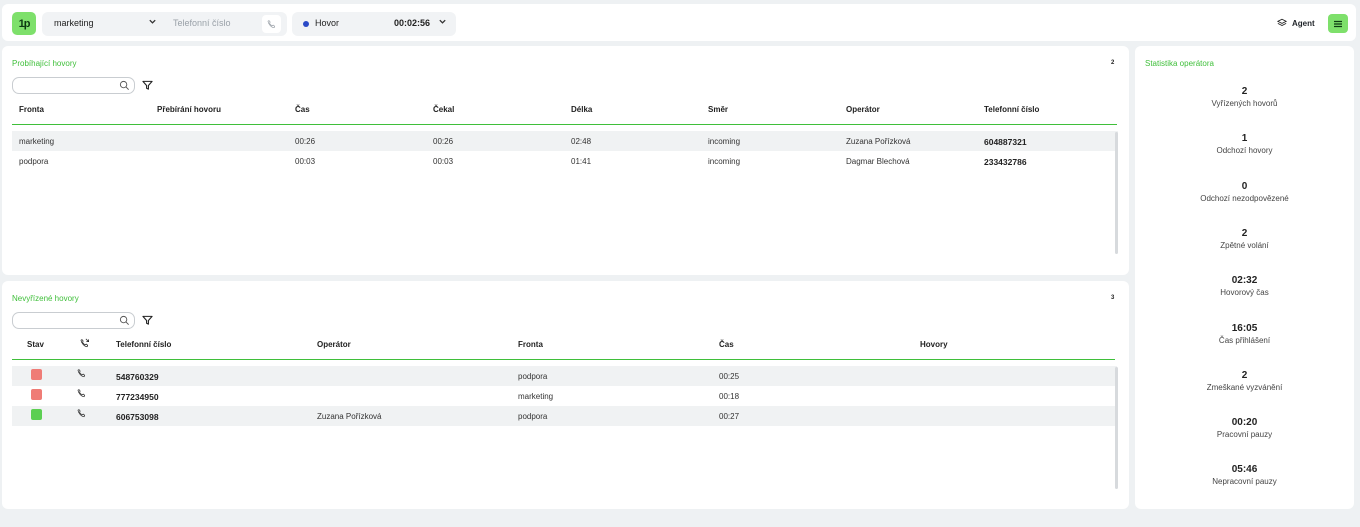 This screenshot has height=527, width=1360. Describe the element at coordinates (189, 109) in the screenshot. I see `column-header: Přebírání hovoru` at that location.